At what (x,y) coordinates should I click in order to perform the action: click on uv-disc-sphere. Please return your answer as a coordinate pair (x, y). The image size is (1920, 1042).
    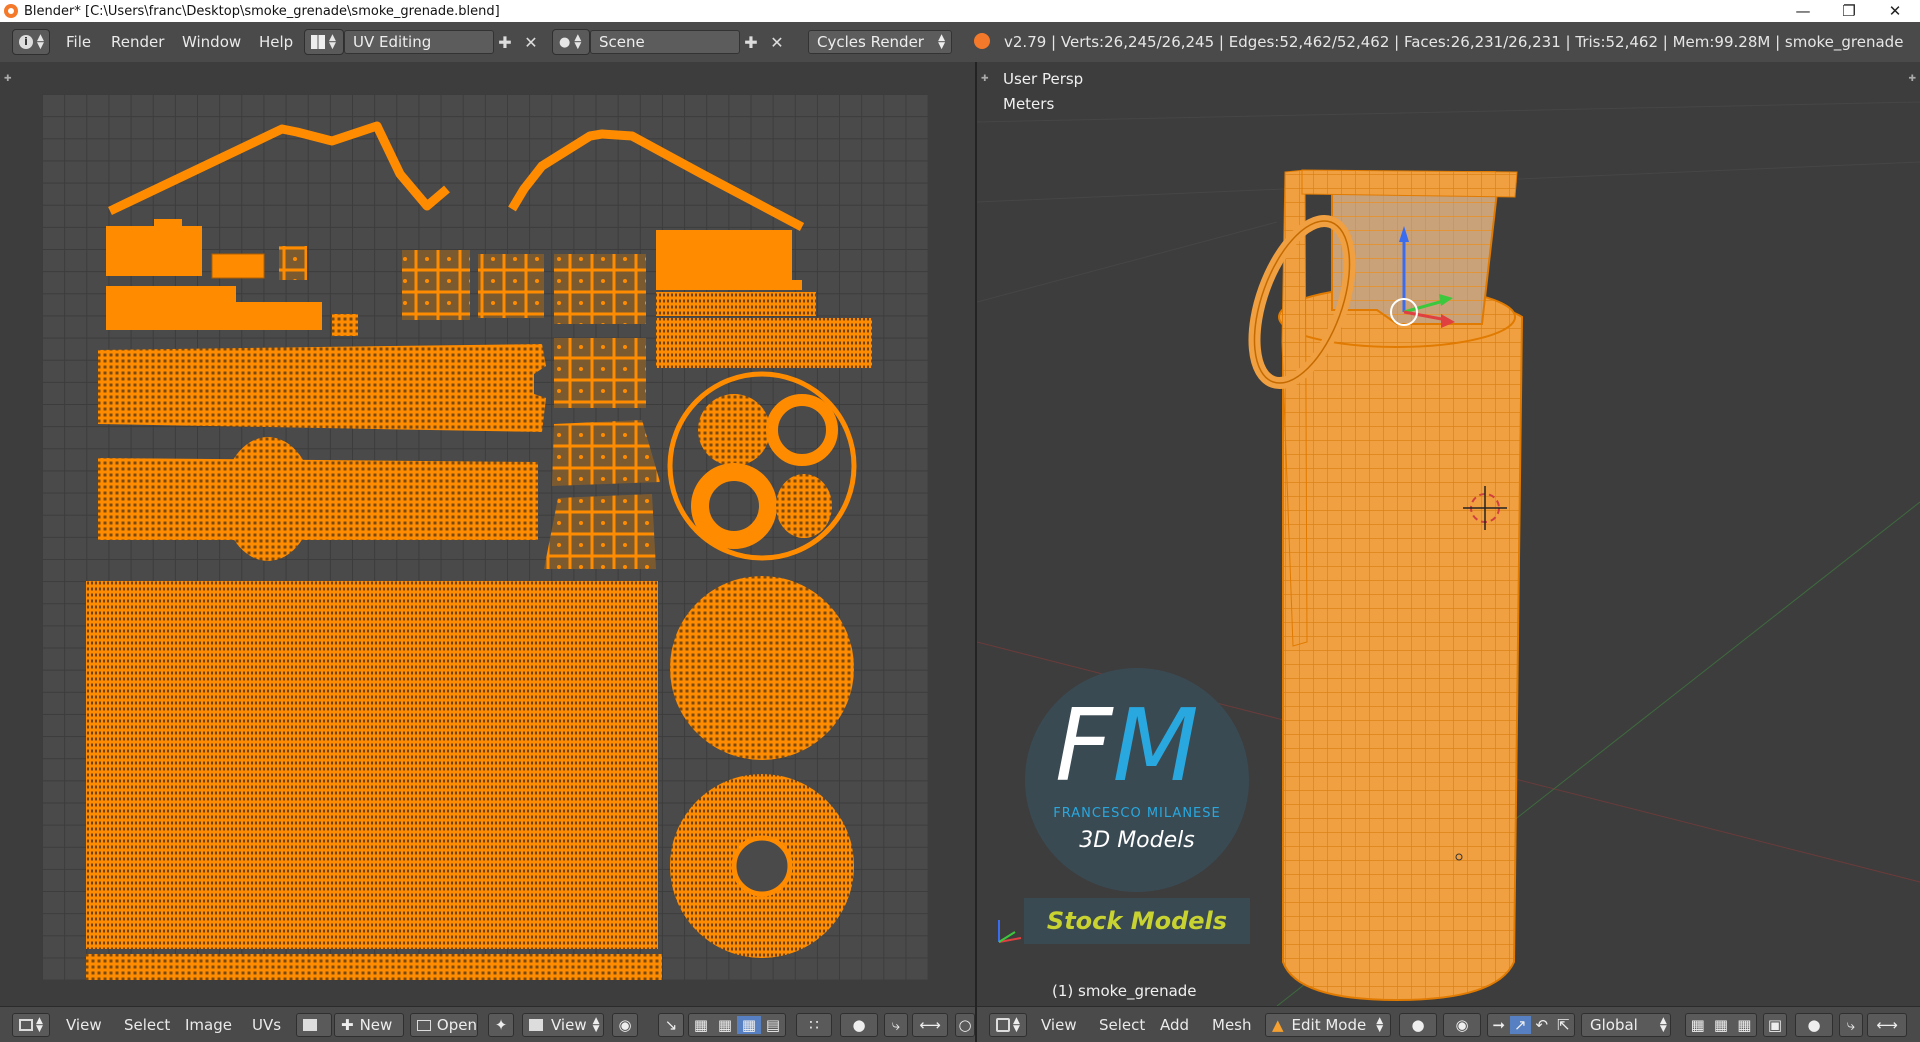
    Looking at the image, I should click on (762, 668).